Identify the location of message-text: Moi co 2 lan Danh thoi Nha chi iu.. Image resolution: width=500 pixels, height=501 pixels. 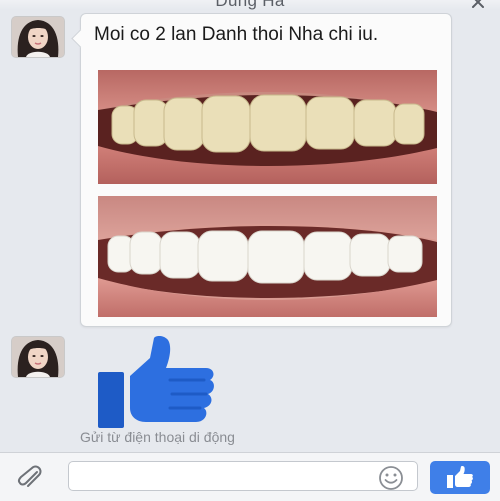
(236, 34).